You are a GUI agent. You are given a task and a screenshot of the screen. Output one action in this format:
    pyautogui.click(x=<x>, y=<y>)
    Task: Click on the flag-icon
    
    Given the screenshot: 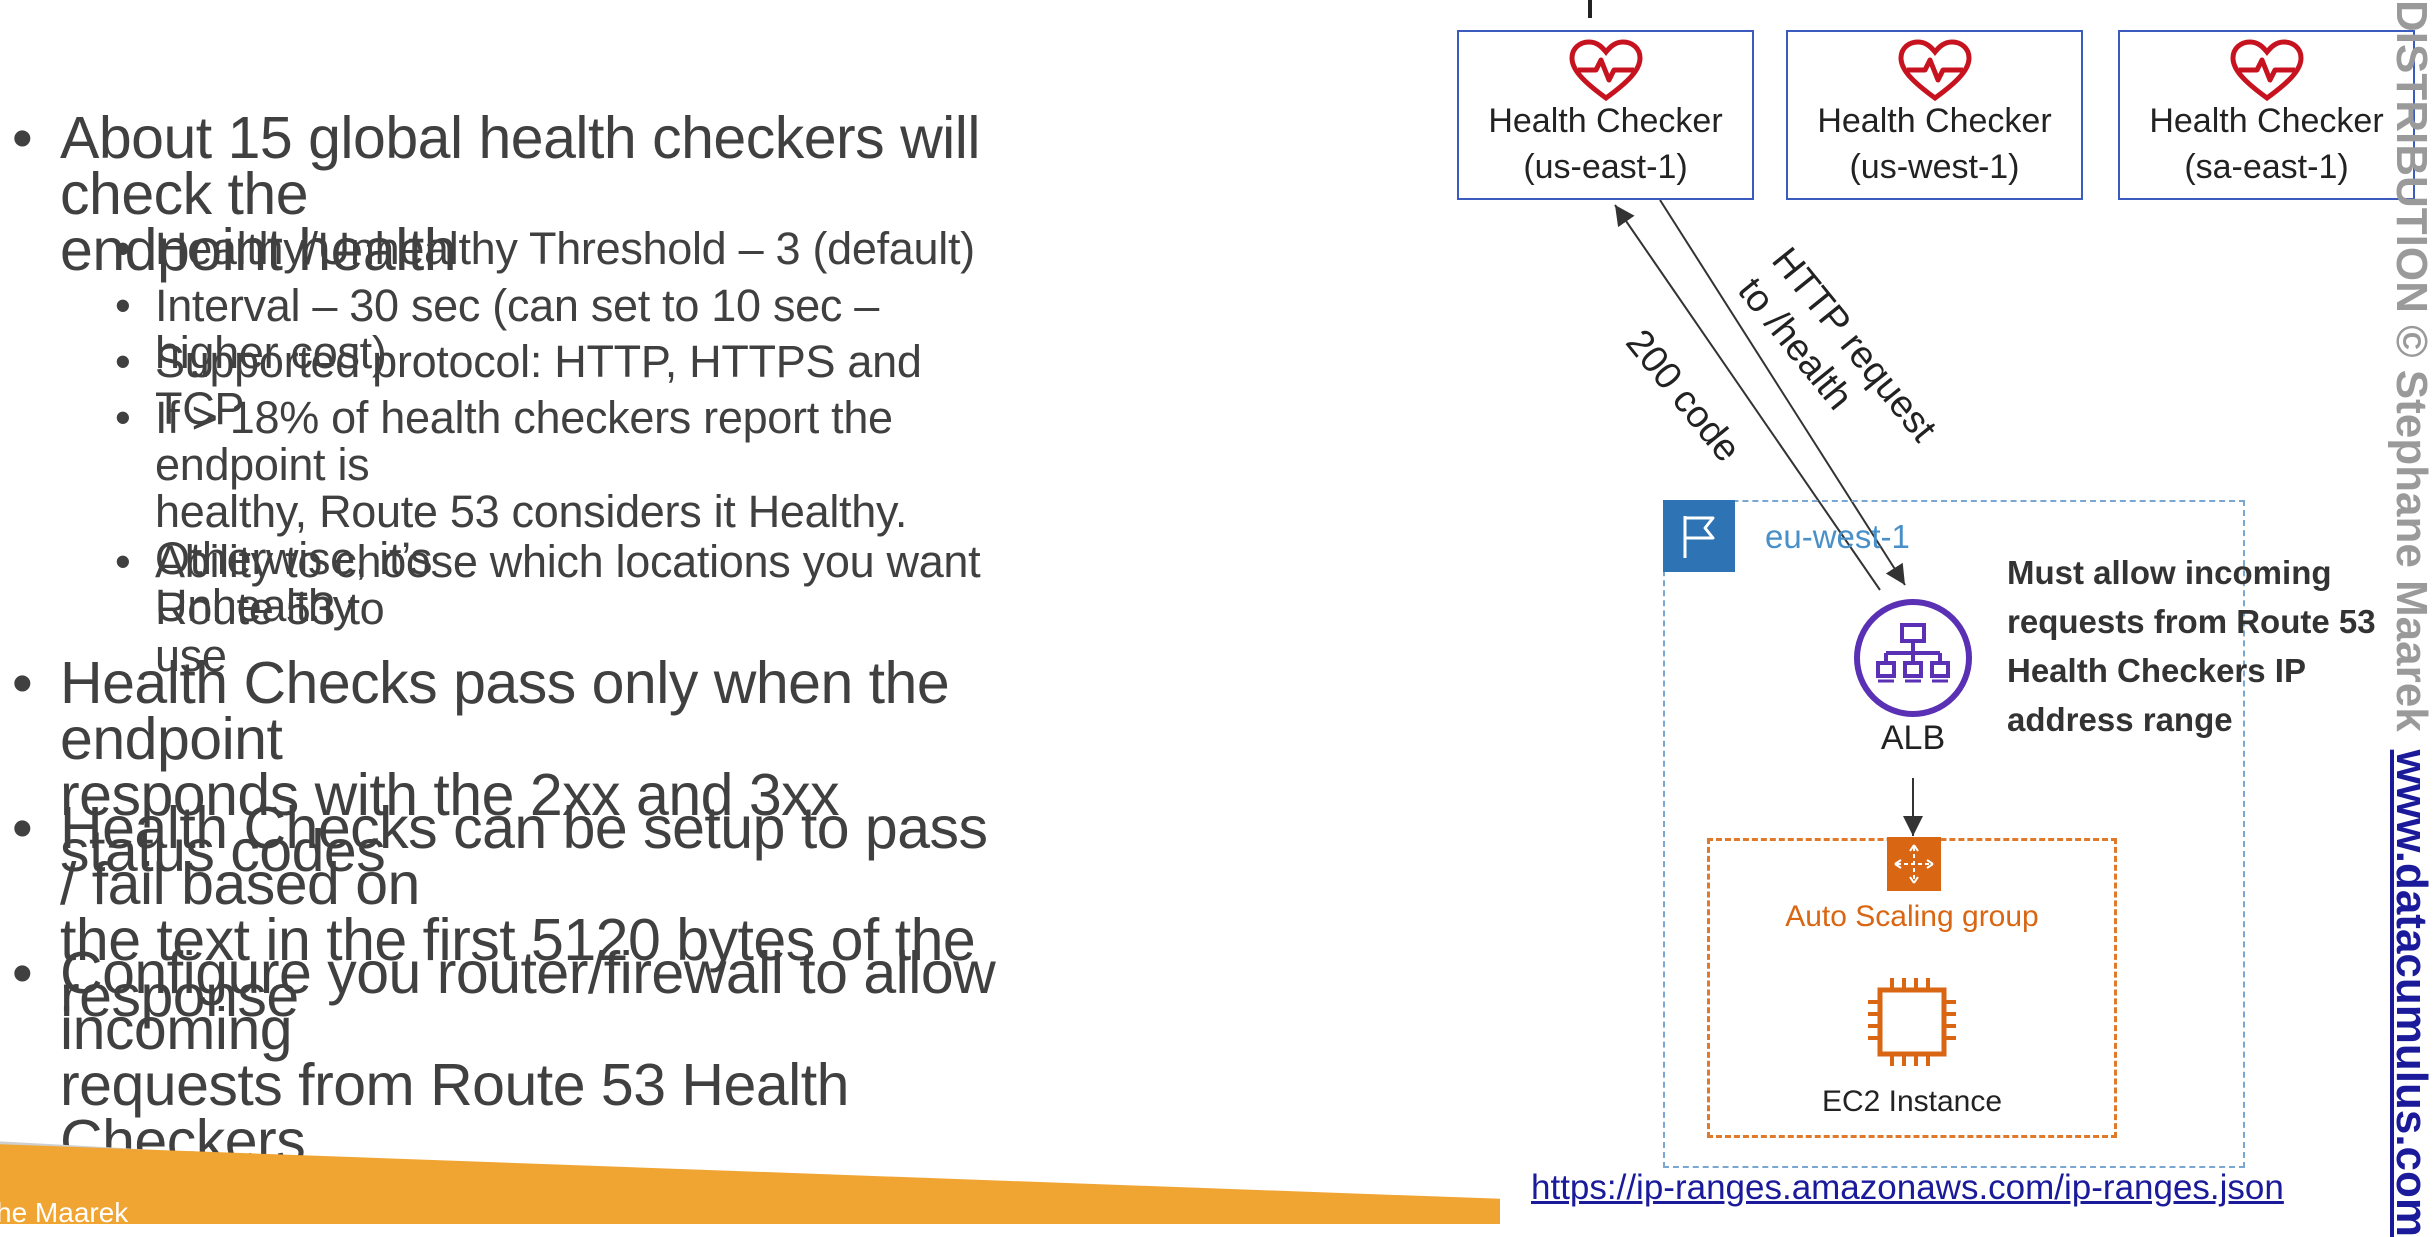 What is the action you would take?
    pyautogui.click(x=1699, y=536)
    